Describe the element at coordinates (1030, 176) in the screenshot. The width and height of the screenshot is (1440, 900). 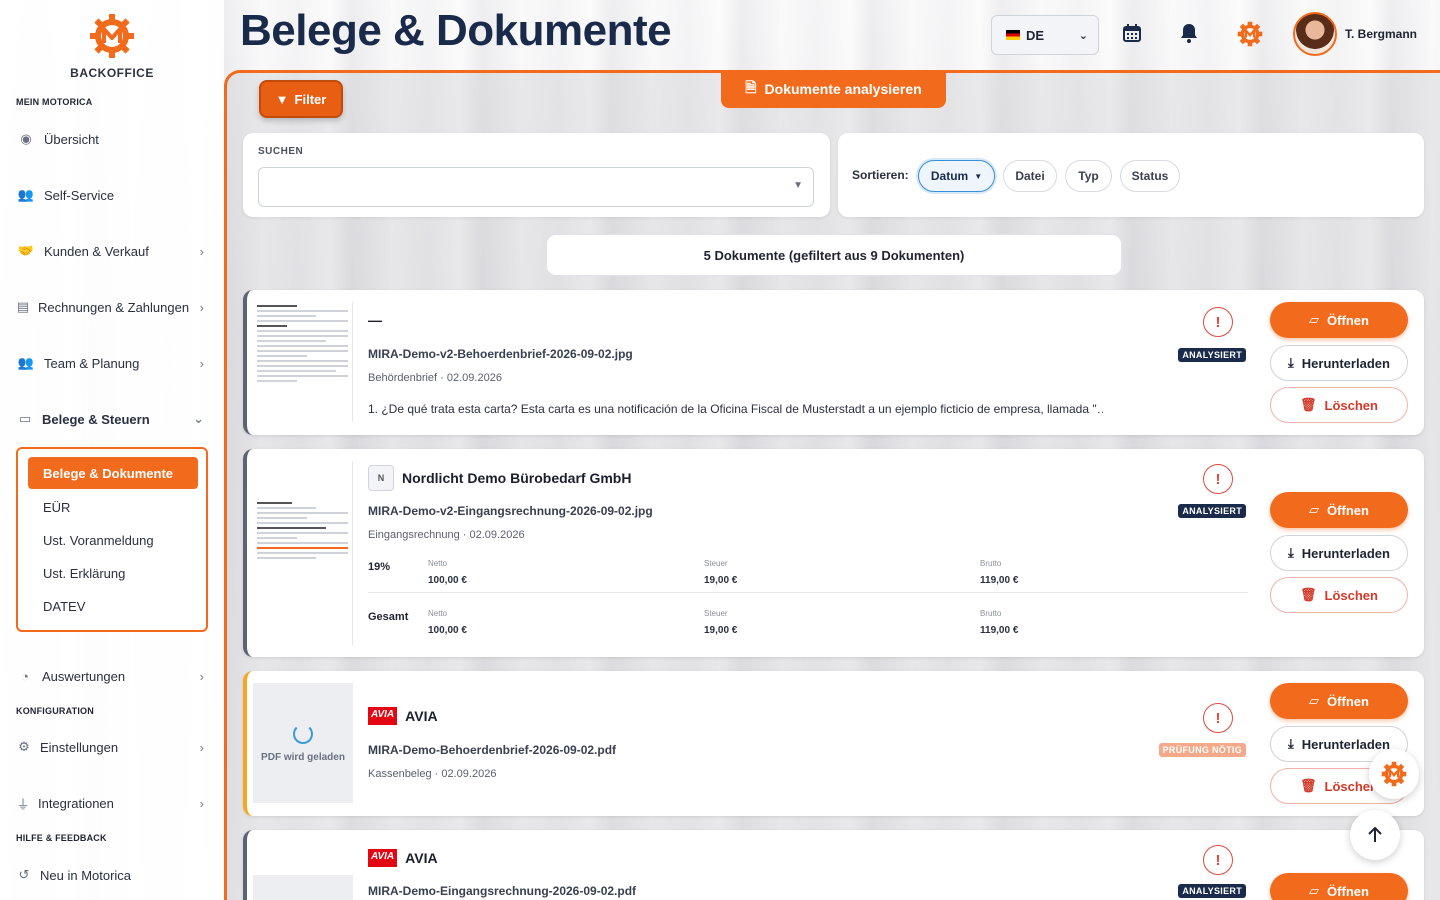
I see `sort-datei: Datei` at that location.